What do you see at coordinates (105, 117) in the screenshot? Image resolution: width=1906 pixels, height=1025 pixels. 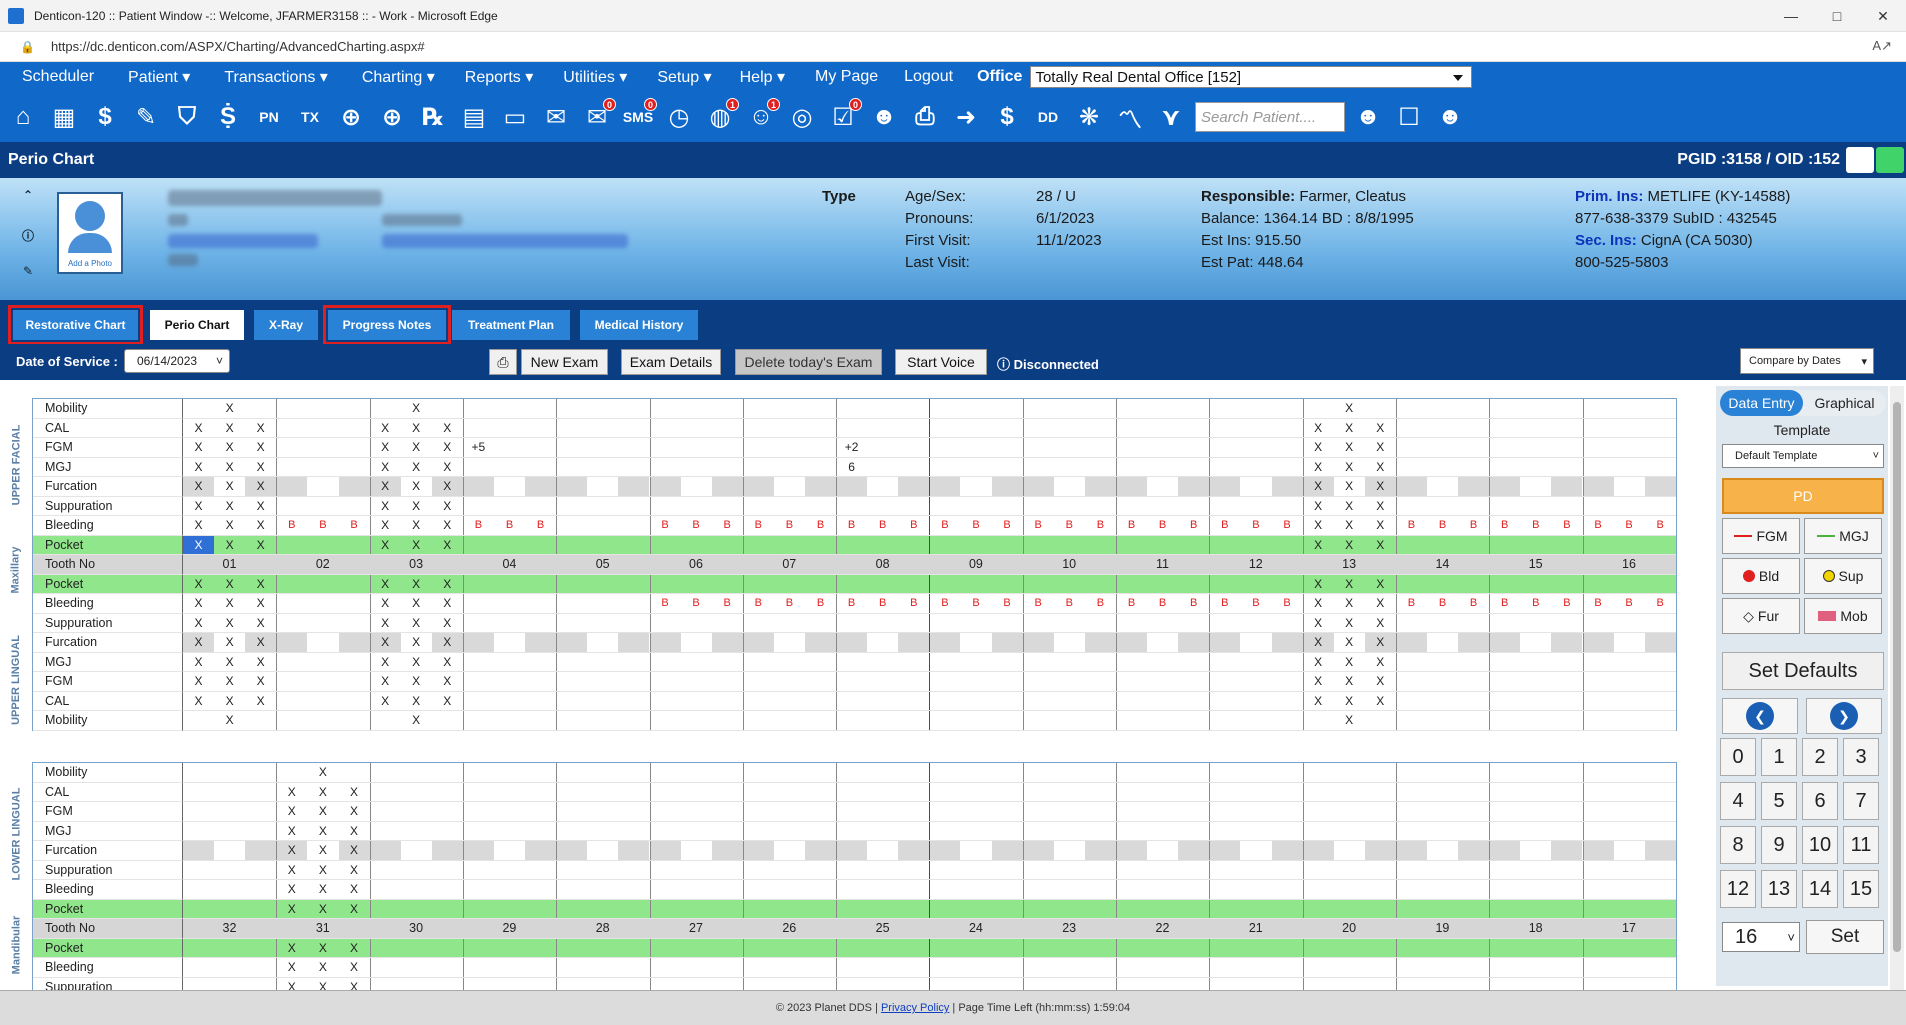 I see `dollar-icon: $` at bounding box center [105, 117].